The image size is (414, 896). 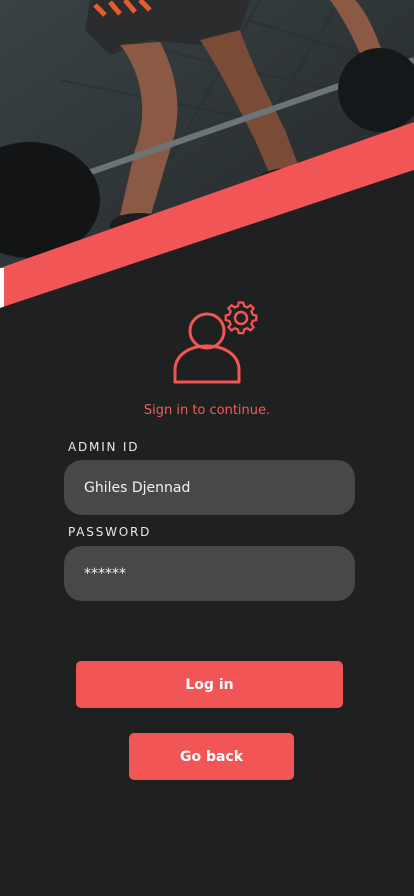 I want to click on sign-in-subtitle: Sign in to continue., so click(x=207, y=410).